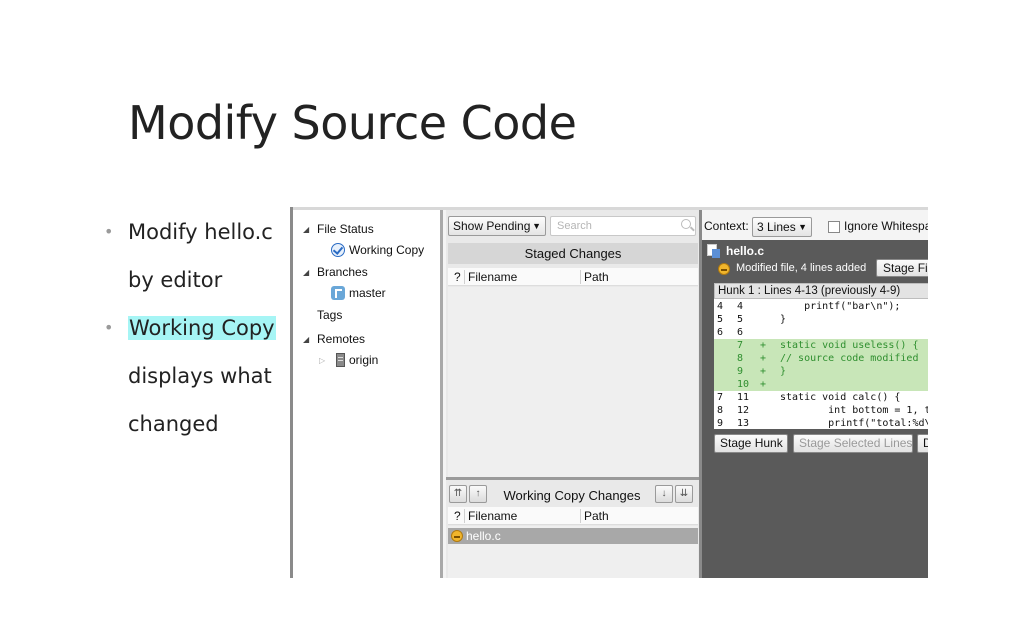 Image resolution: width=1024 pixels, height=640 pixels. I want to click on code-line: 5 5}, so click(821, 319).